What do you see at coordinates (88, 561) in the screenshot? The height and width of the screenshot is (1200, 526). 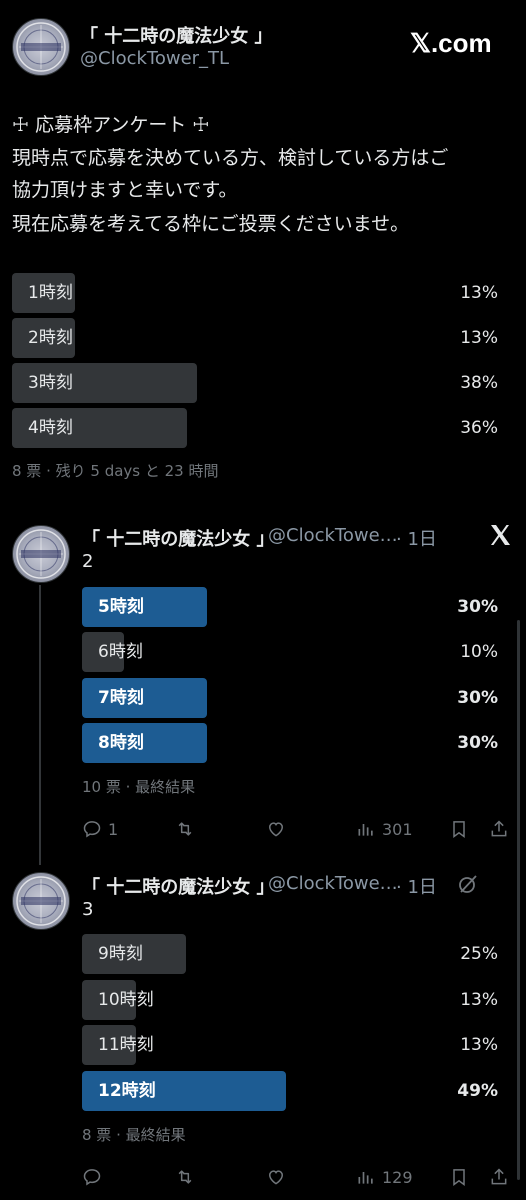 I see `reply-text: 2` at bounding box center [88, 561].